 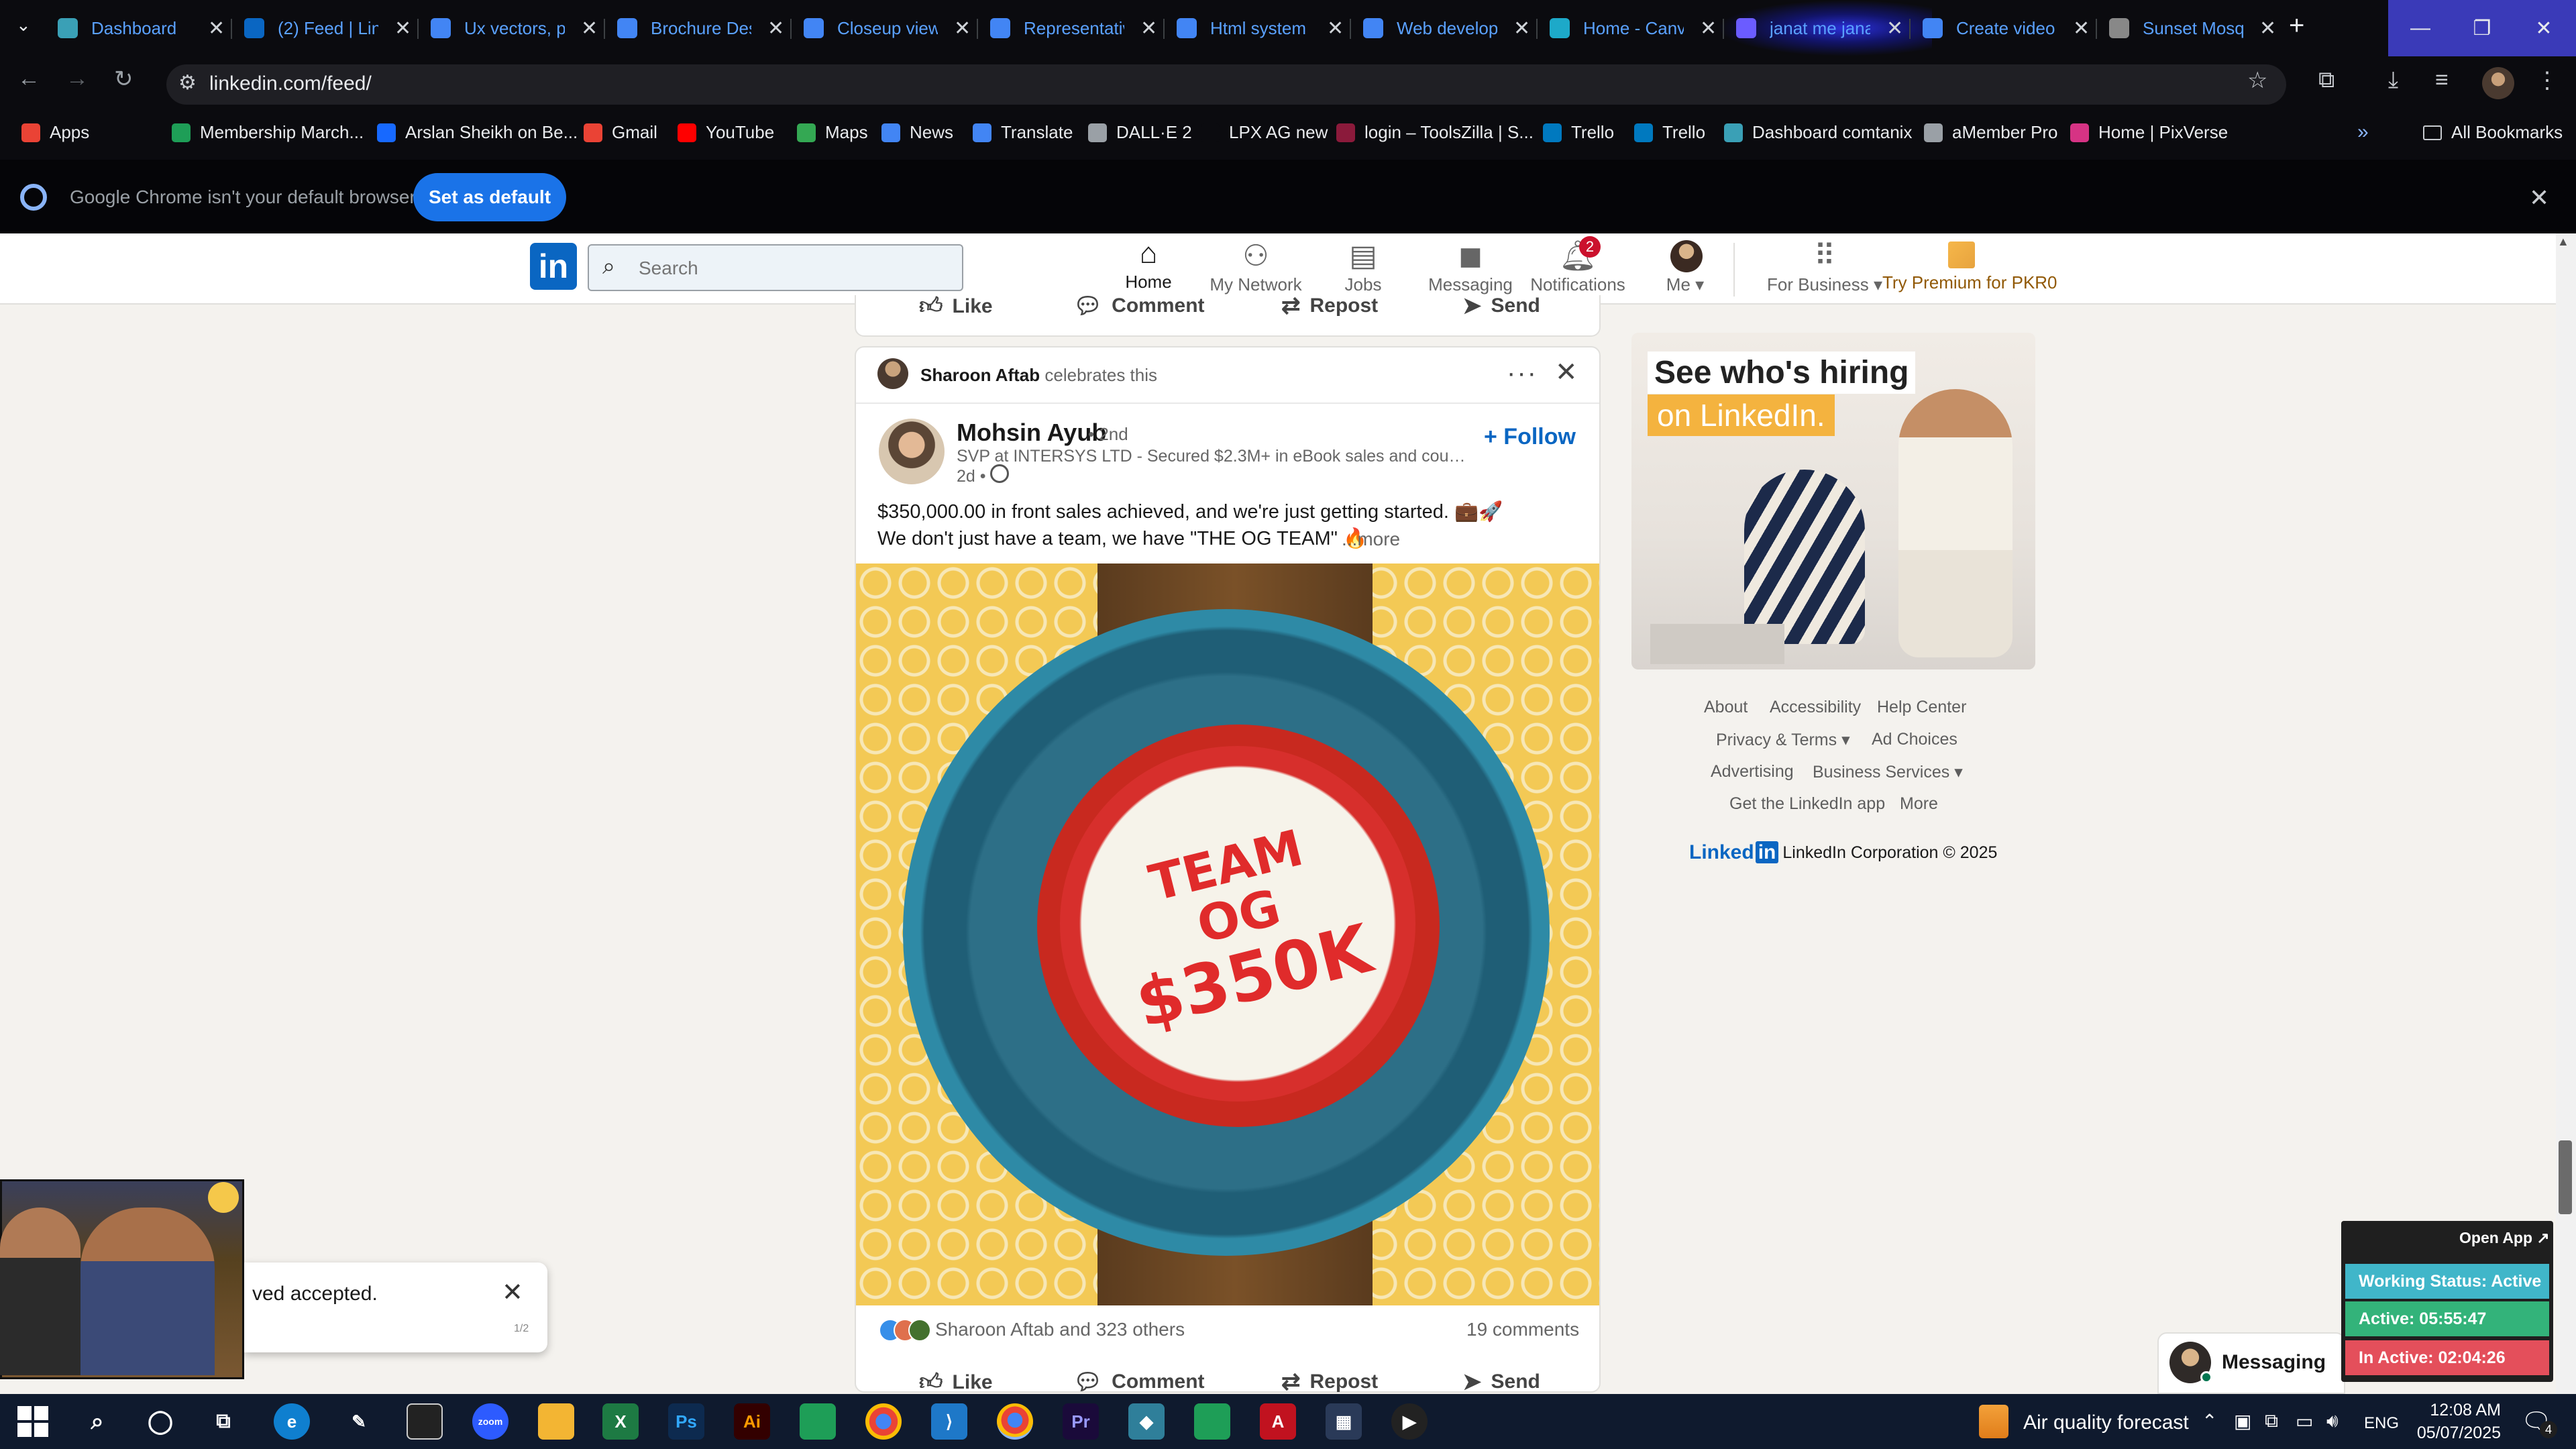 What do you see at coordinates (1522, 373) in the screenshot?
I see `more-options-icon: ···` at bounding box center [1522, 373].